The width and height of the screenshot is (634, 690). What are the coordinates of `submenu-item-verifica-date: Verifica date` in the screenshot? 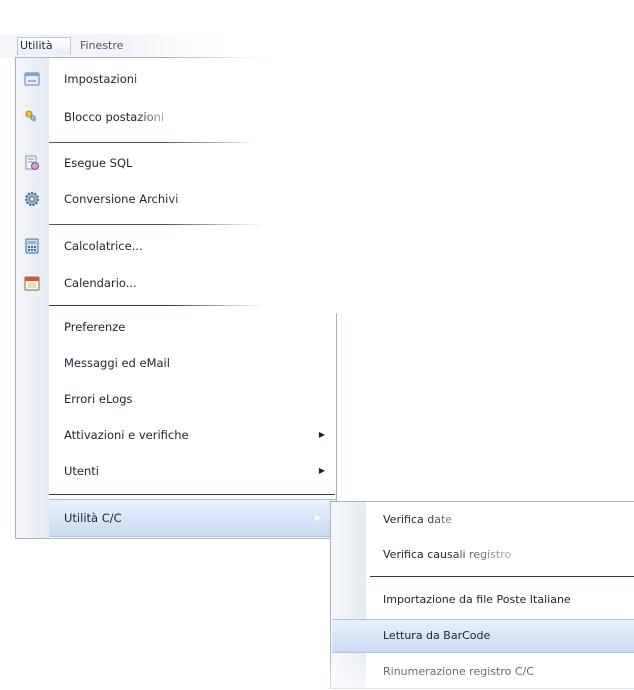 It's located at (482, 520).